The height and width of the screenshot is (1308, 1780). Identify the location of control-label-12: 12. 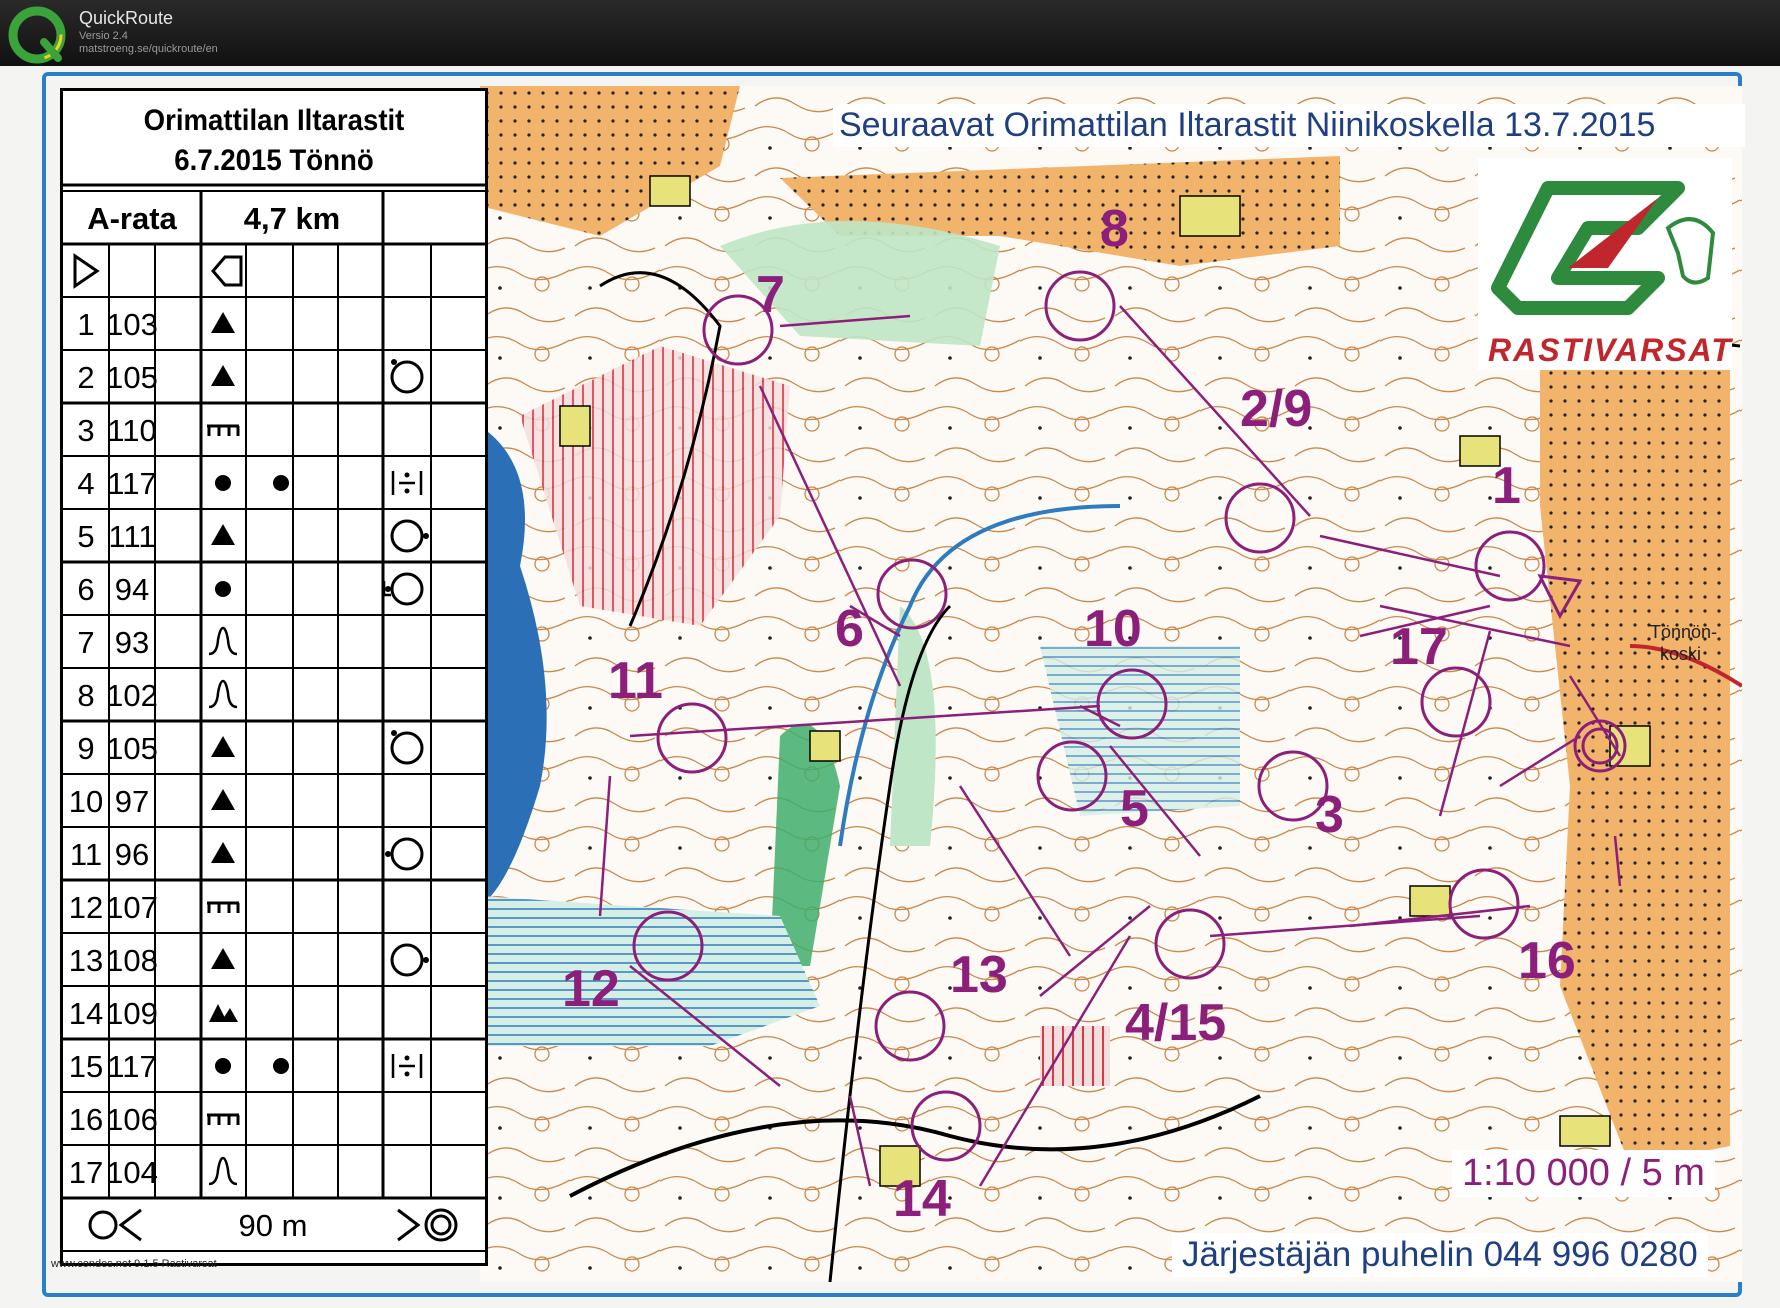
(591, 989).